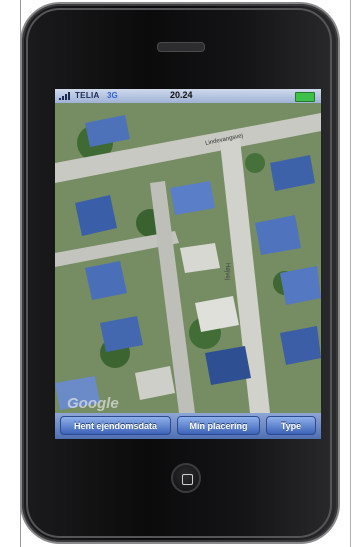 The height and width of the screenshot is (547, 356). I want to click on frame-border-left, so click(20, 273).